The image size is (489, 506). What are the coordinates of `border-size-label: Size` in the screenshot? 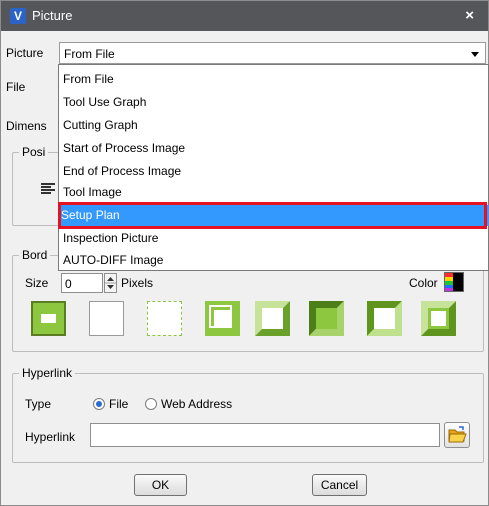 It's located at (37, 283).